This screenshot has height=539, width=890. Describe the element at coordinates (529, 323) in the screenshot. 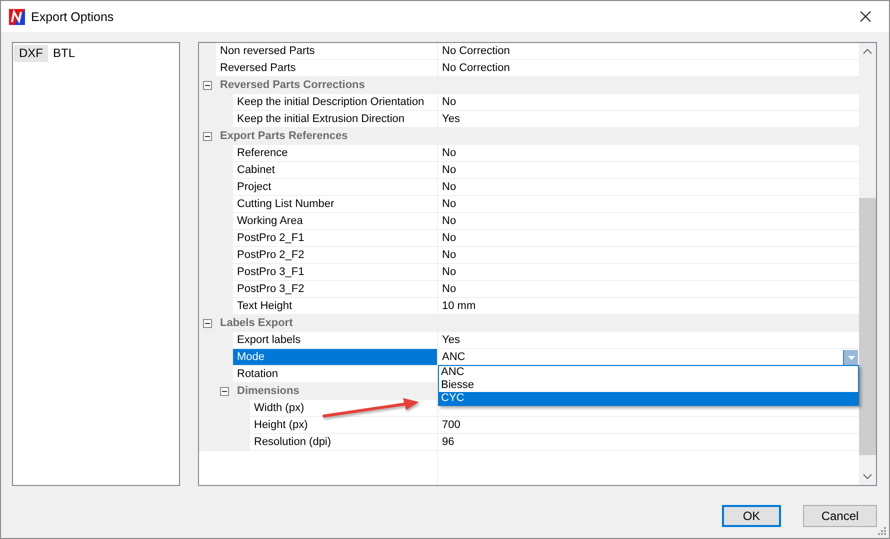

I see `category-row: Labels Export` at that location.